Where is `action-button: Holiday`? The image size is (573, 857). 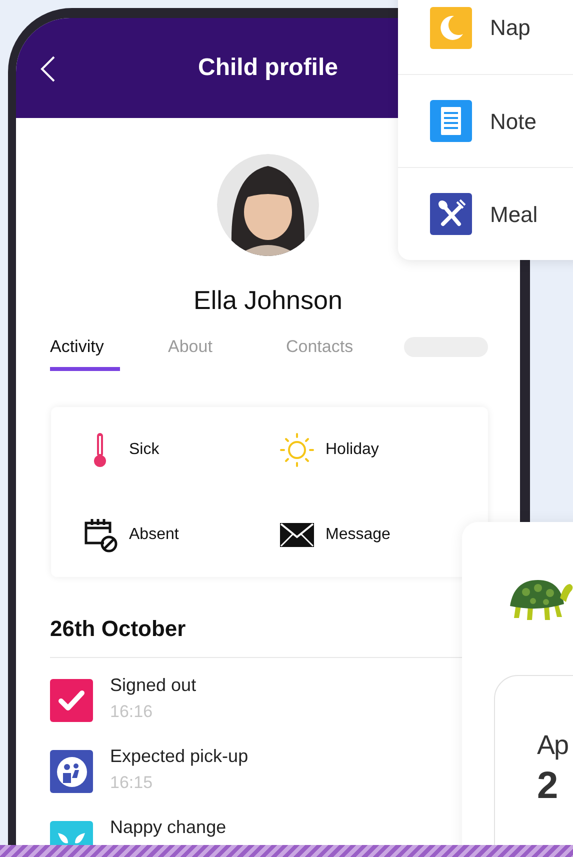 action-button: Holiday is located at coordinates (368, 449).